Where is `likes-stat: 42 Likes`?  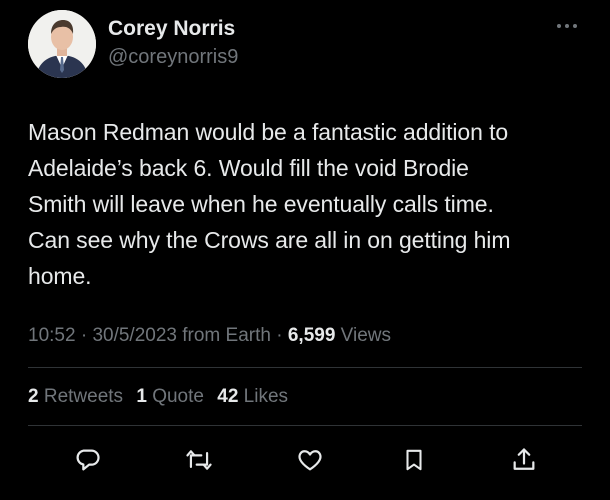
likes-stat: 42 Likes is located at coordinates (252, 396).